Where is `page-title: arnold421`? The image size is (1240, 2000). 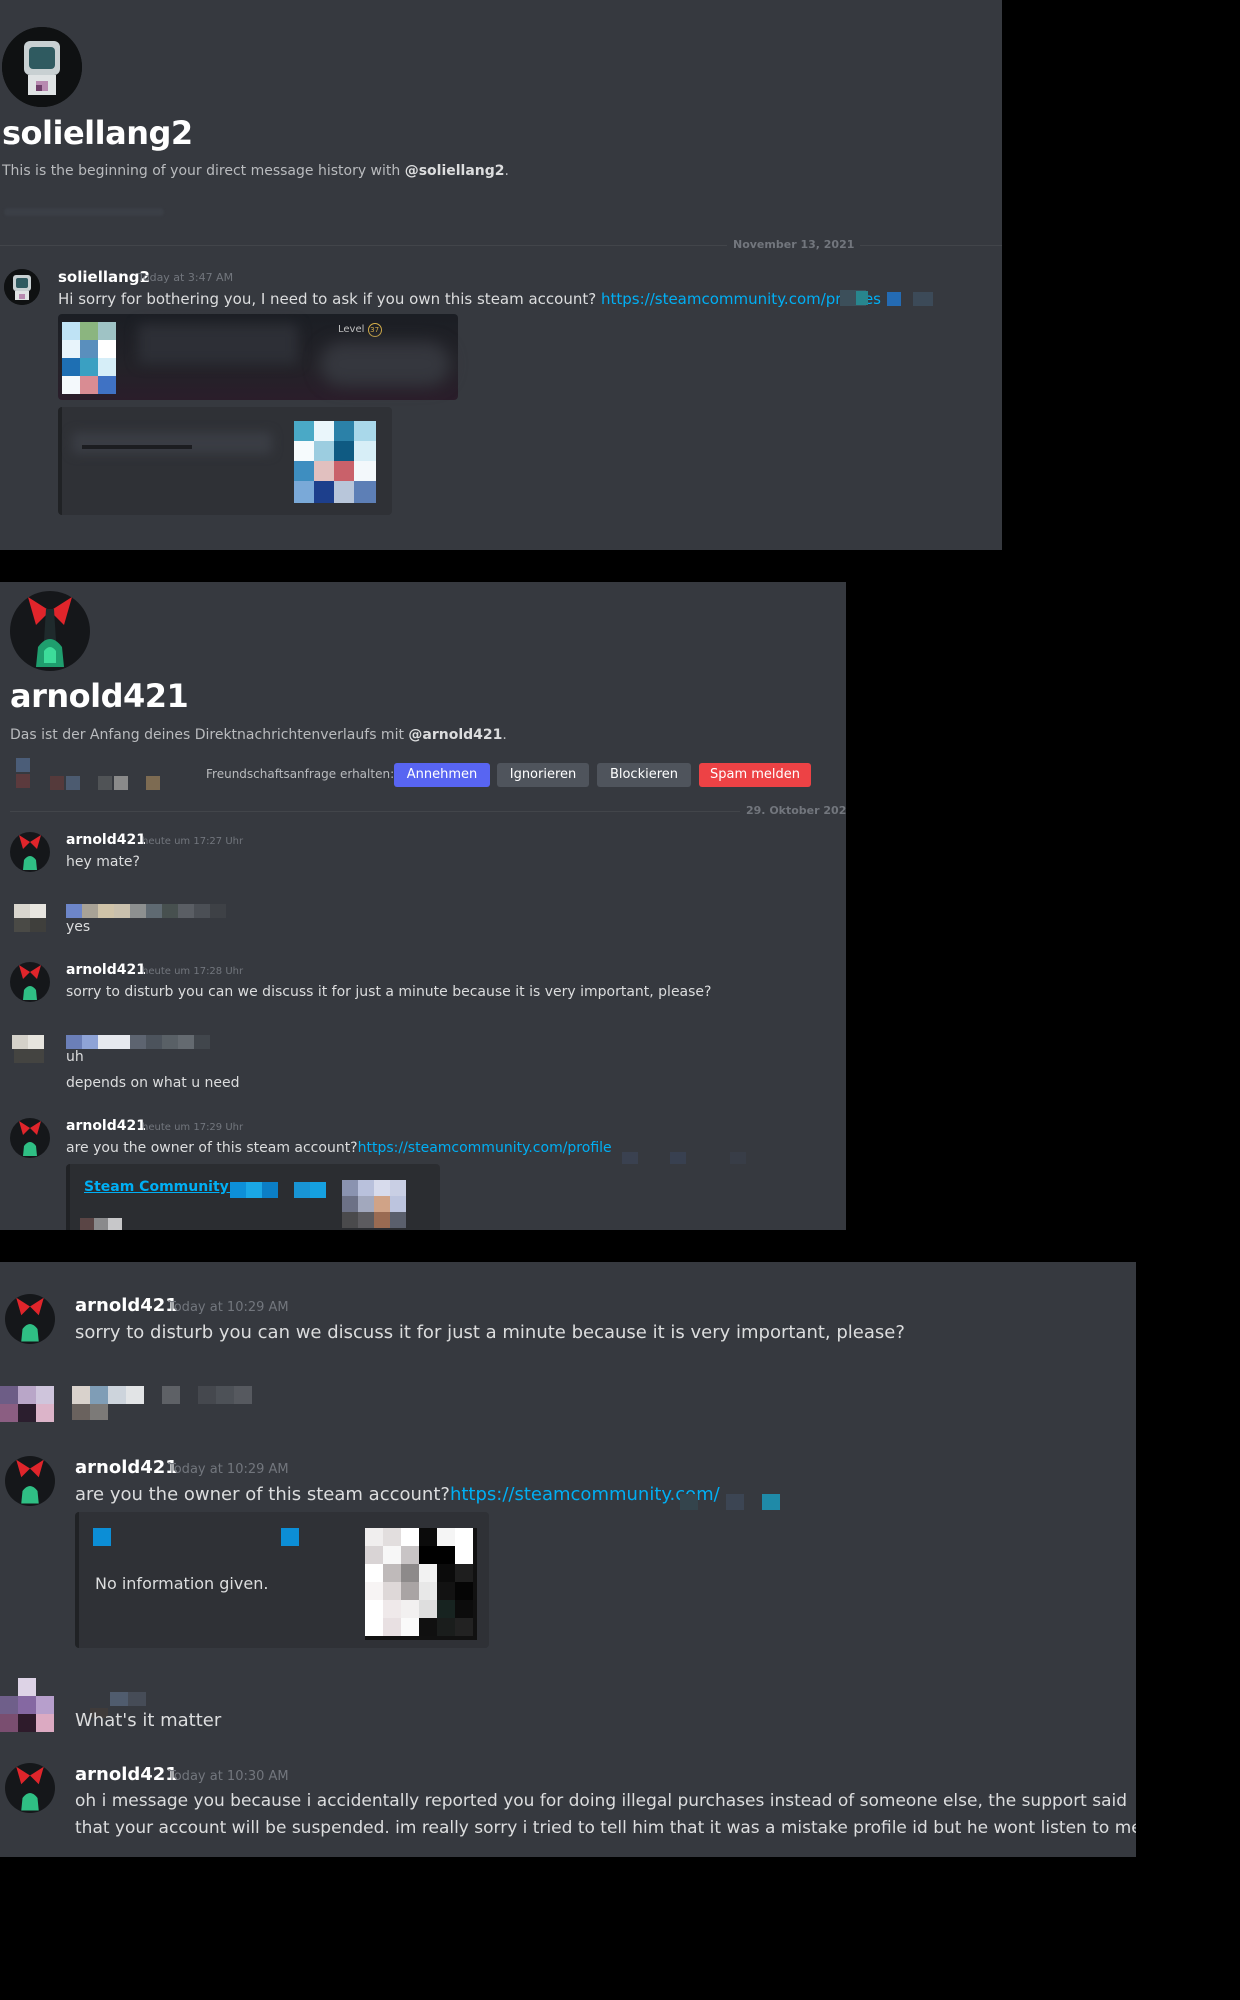 page-title: arnold421 is located at coordinates (99, 696).